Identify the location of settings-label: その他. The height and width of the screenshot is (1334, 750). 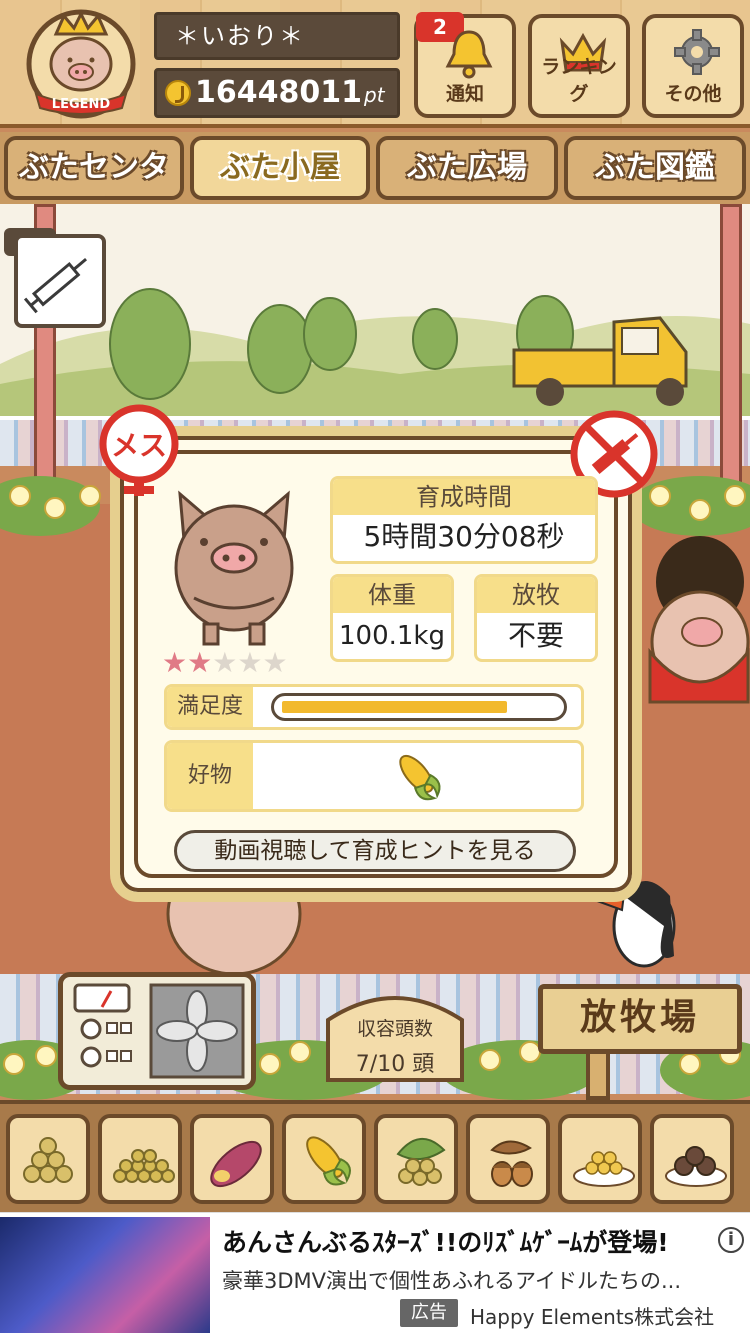
(693, 94).